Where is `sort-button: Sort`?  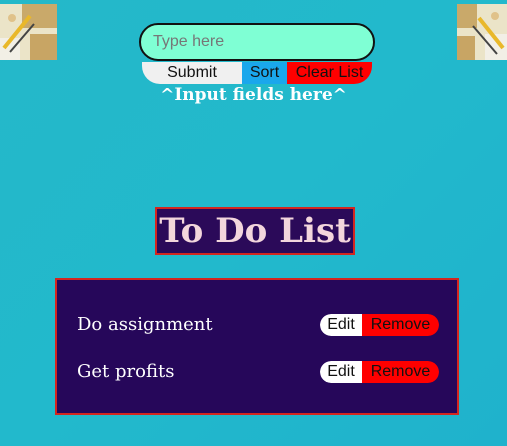 sort-button: Sort is located at coordinates (264, 73).